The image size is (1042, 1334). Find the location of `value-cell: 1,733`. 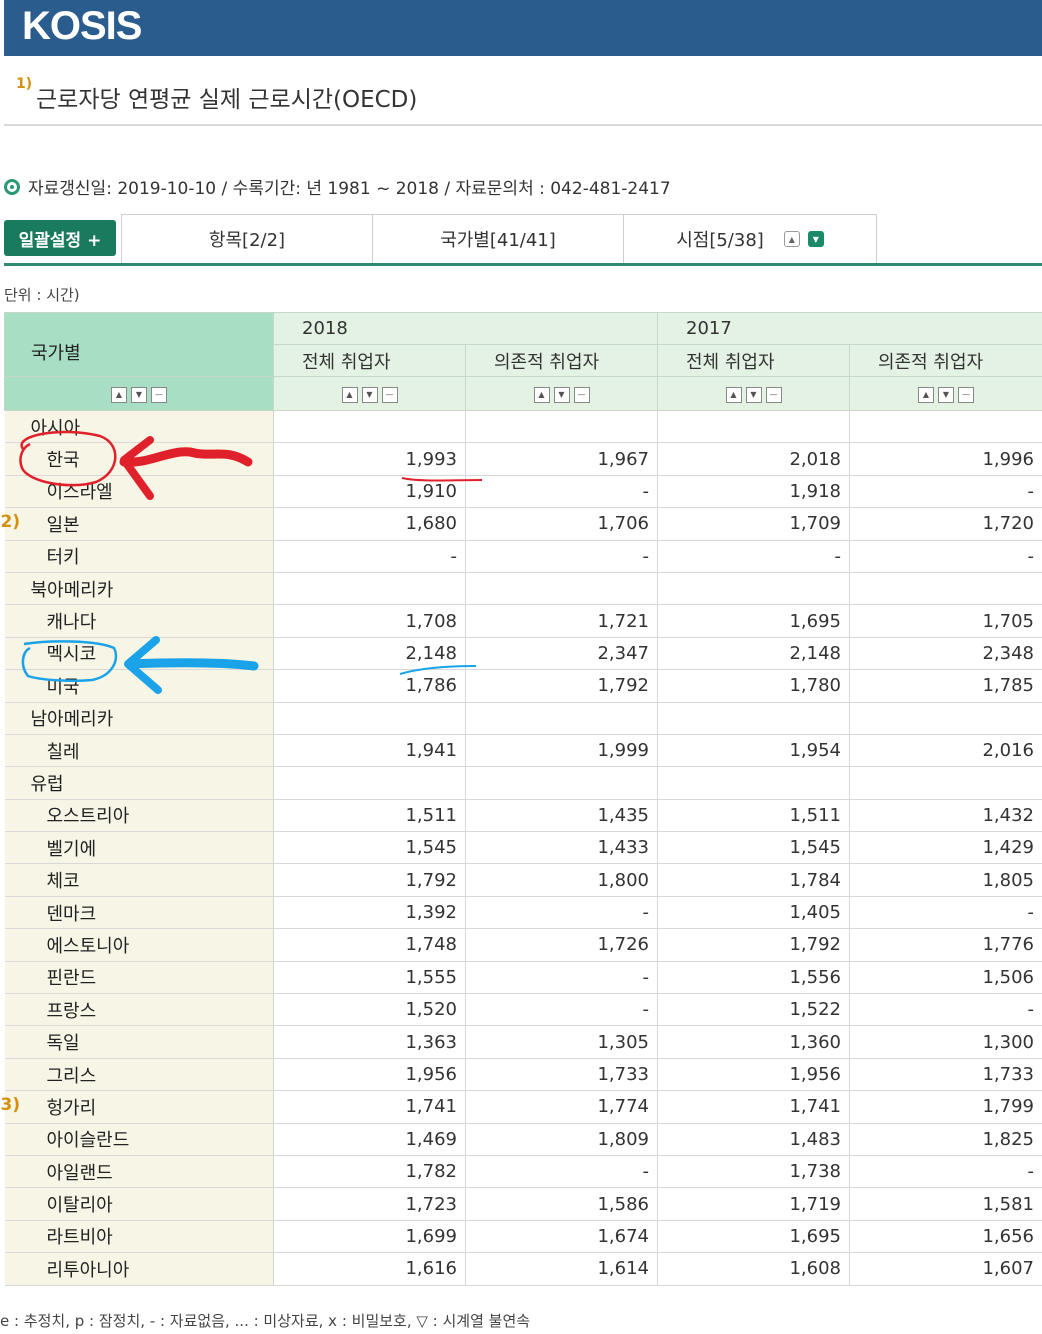

value-cell: 1,733 is located at coordinates (945, 1075).